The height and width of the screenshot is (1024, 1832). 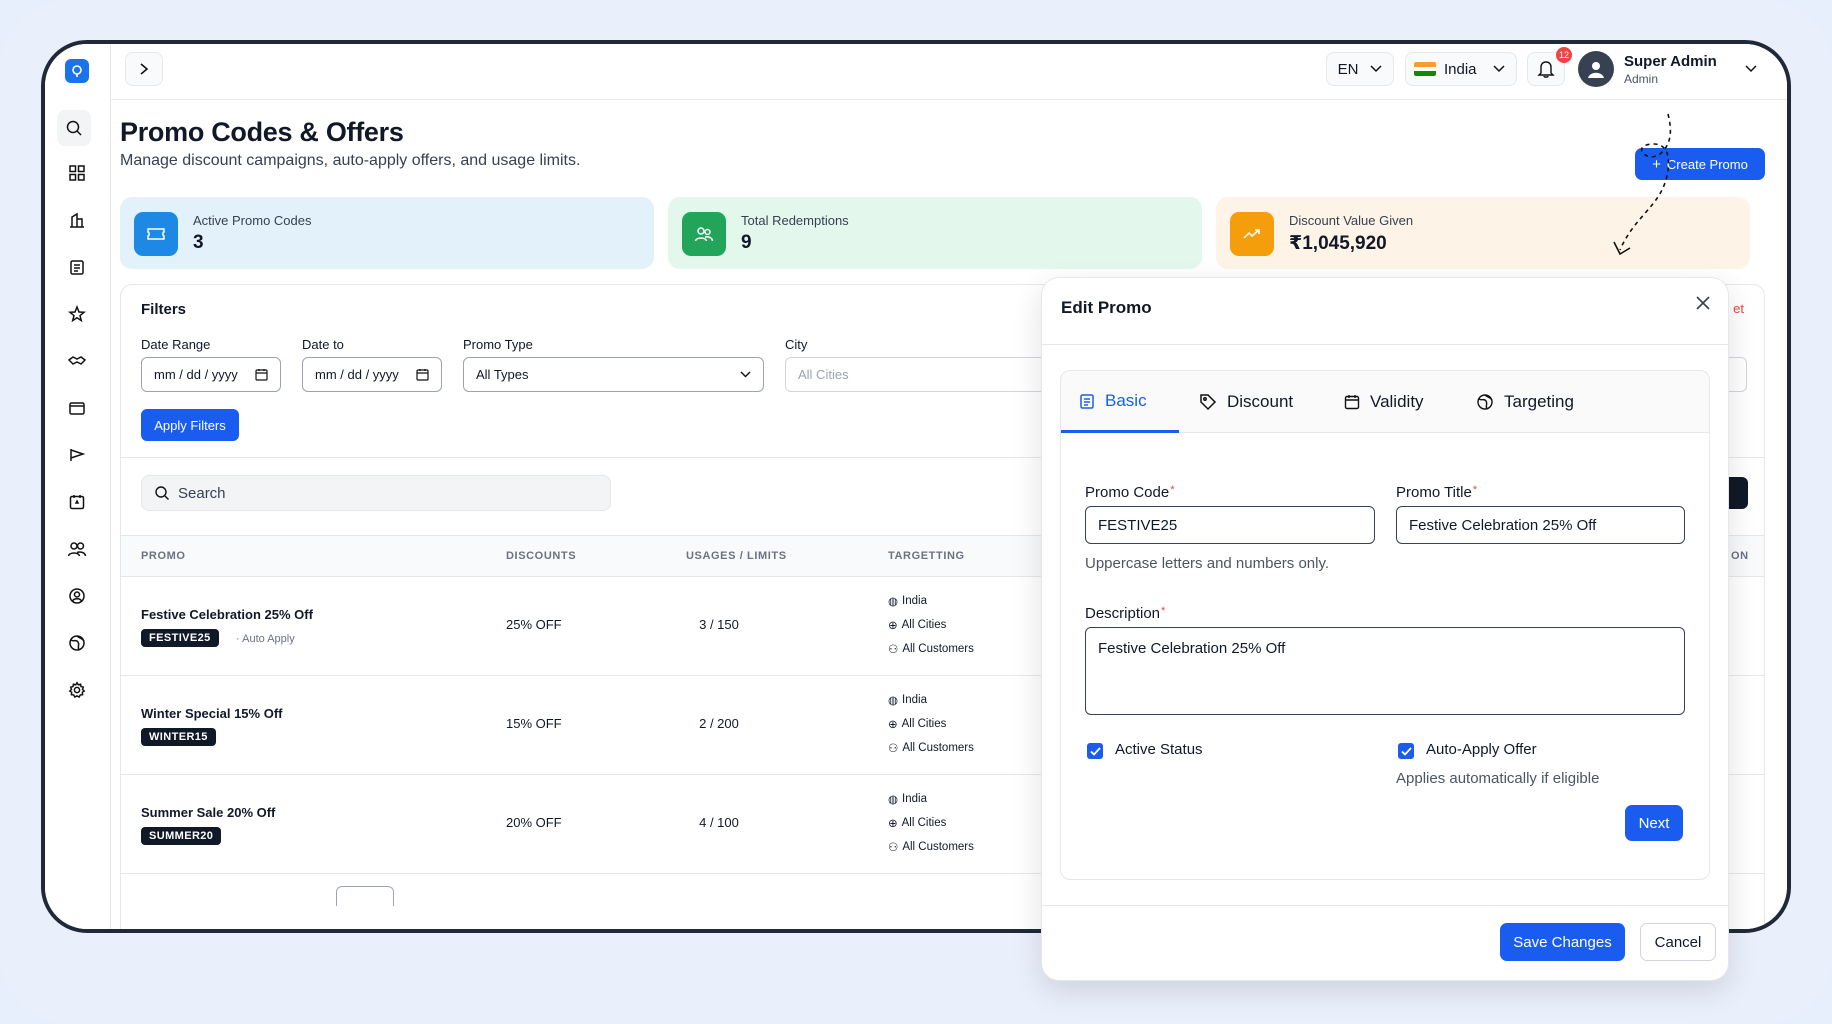 I want to click on tab-discount-label: Discount, so click(x=1260, y=401).